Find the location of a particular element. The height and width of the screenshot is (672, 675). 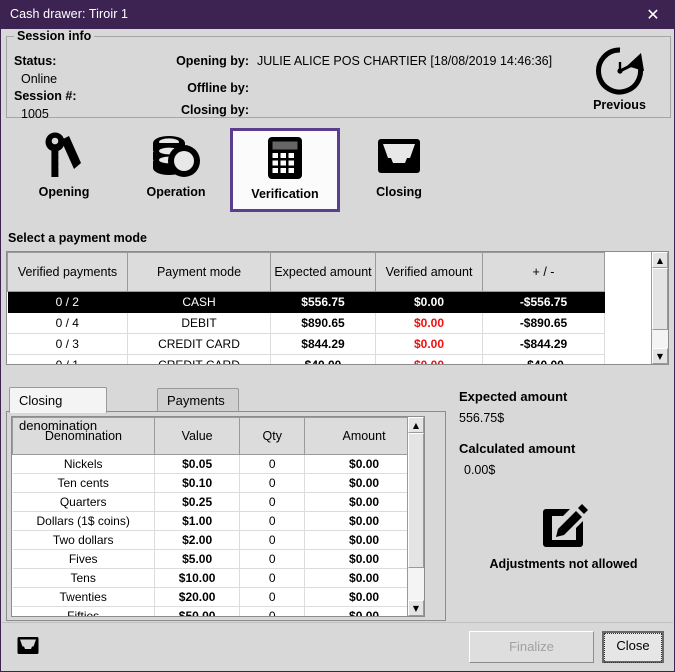

mode-button-opening: Opening is located at coordinates (64, 168).